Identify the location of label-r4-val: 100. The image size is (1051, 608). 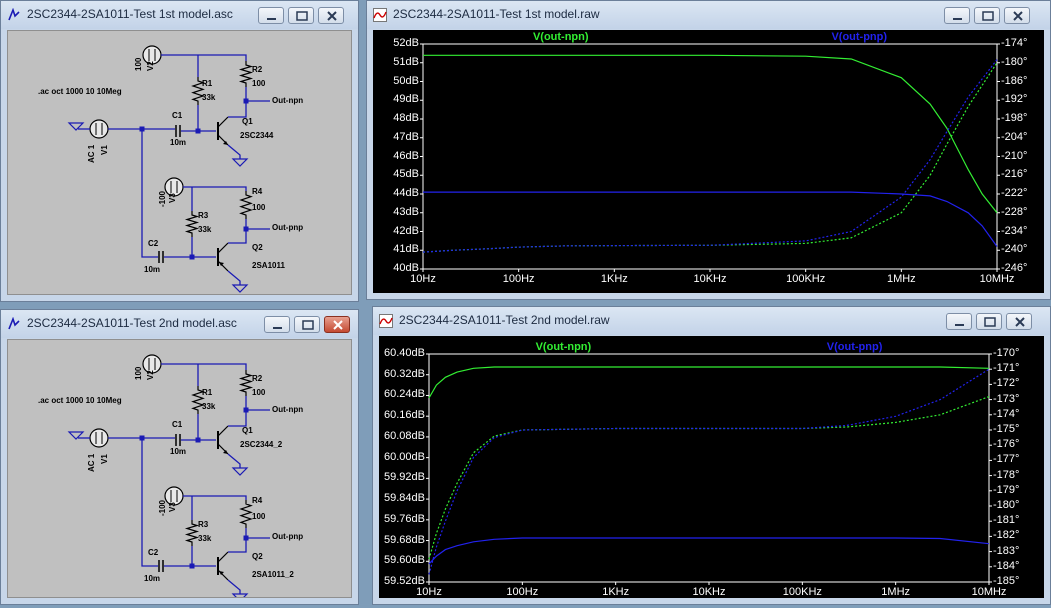
(259, 516).